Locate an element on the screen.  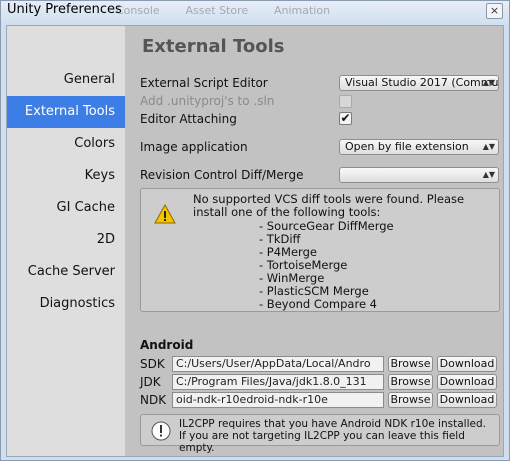
background-tab: Animation is located at coordinates (302, 10).